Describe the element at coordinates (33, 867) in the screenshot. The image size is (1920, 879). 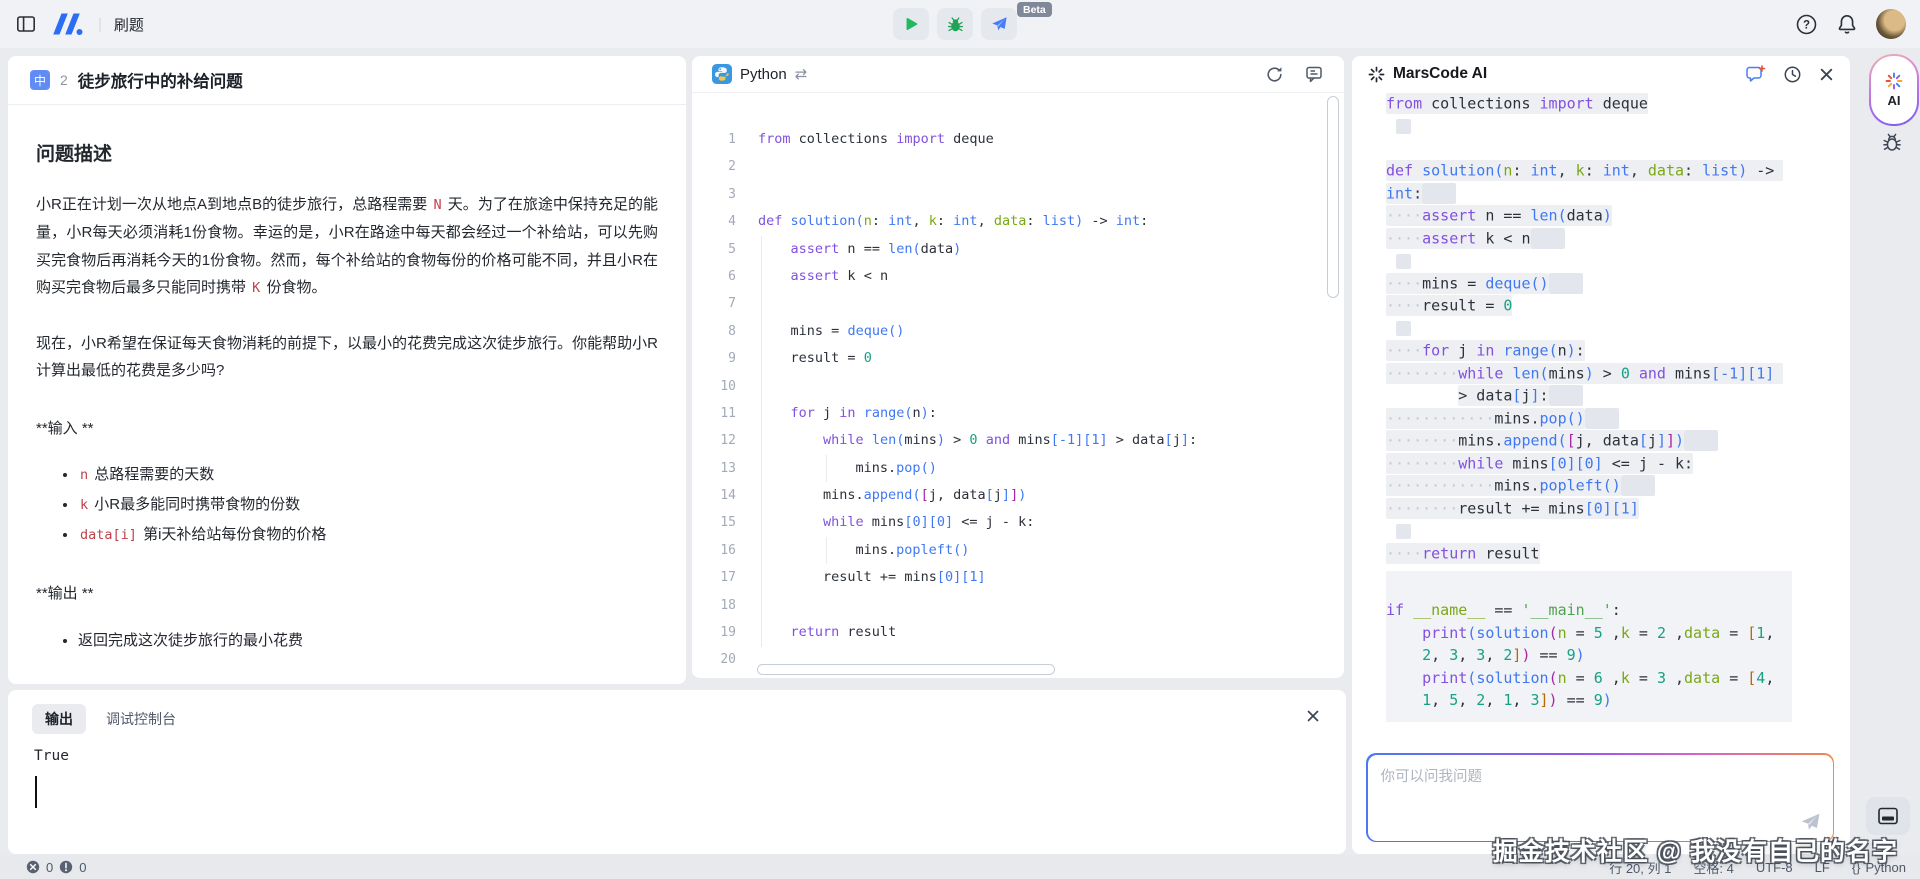
I see `error-icon` at that location.